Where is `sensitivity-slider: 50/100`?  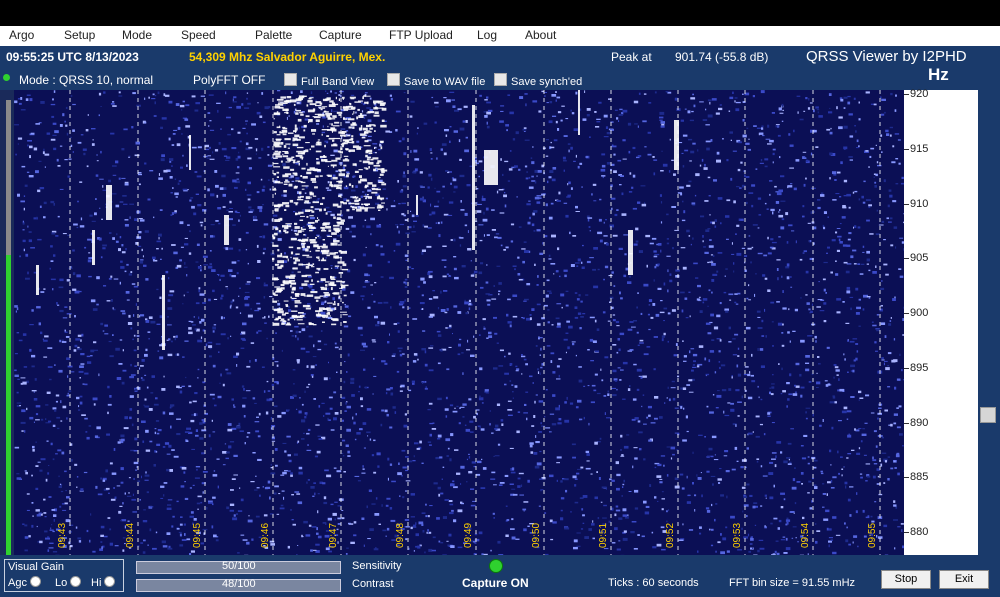
sensitivity-slider: 50/100 is located at coordinates (238, 567).